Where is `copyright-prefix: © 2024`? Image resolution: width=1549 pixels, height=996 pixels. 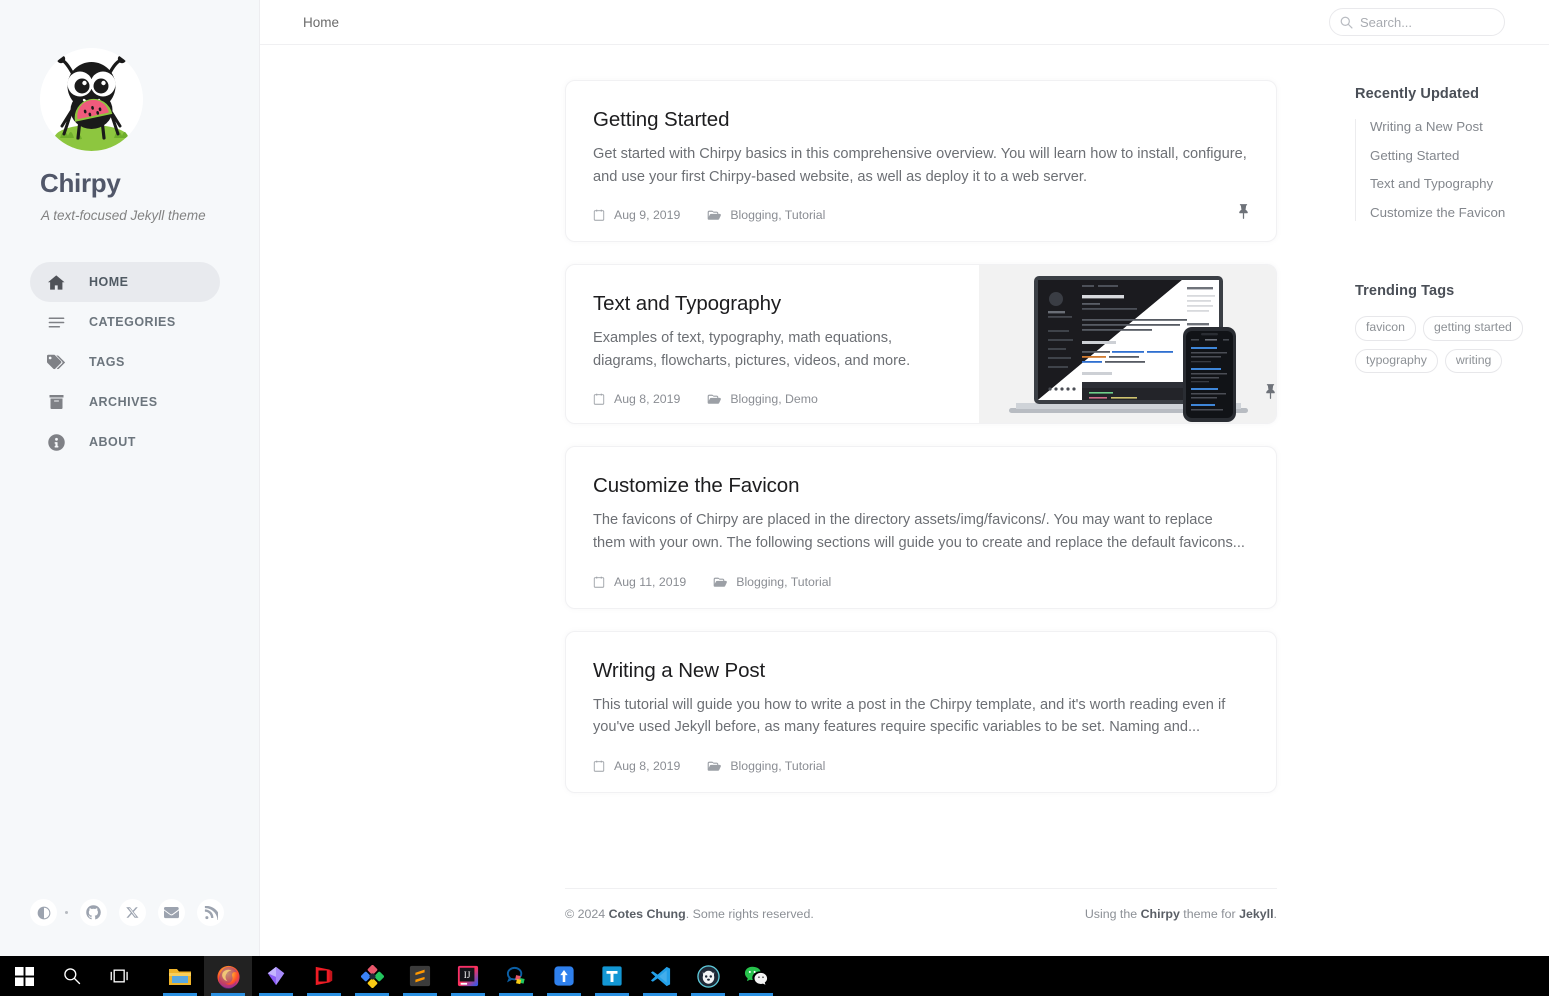
copyright-prefix: © 2024 is located at coordinates (587, 914).